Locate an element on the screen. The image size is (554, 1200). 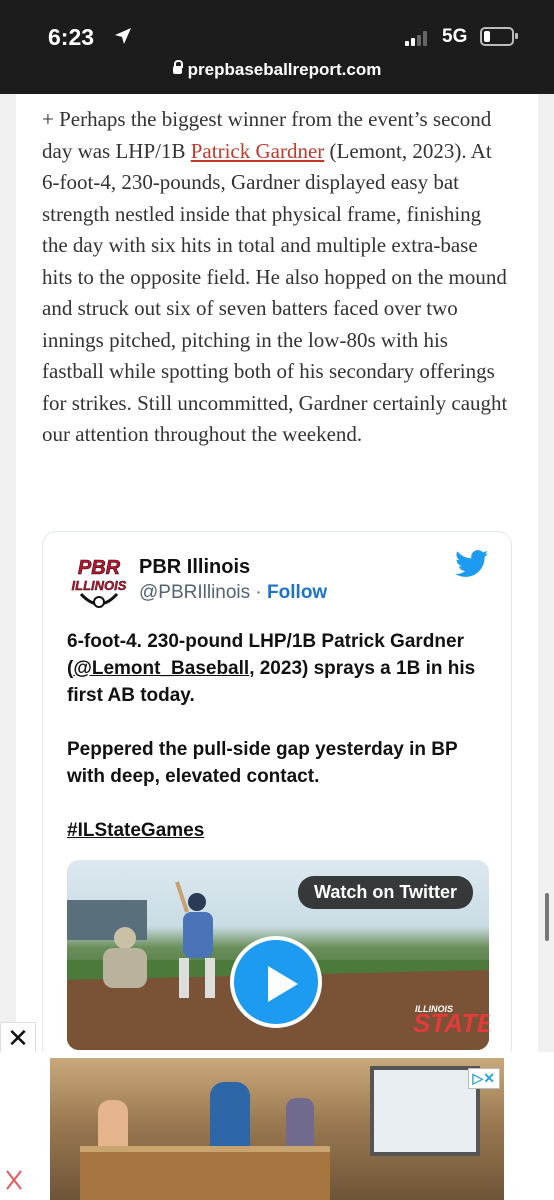
address-bar: prepbaseballreport.com is located at coordinates (277, 70).